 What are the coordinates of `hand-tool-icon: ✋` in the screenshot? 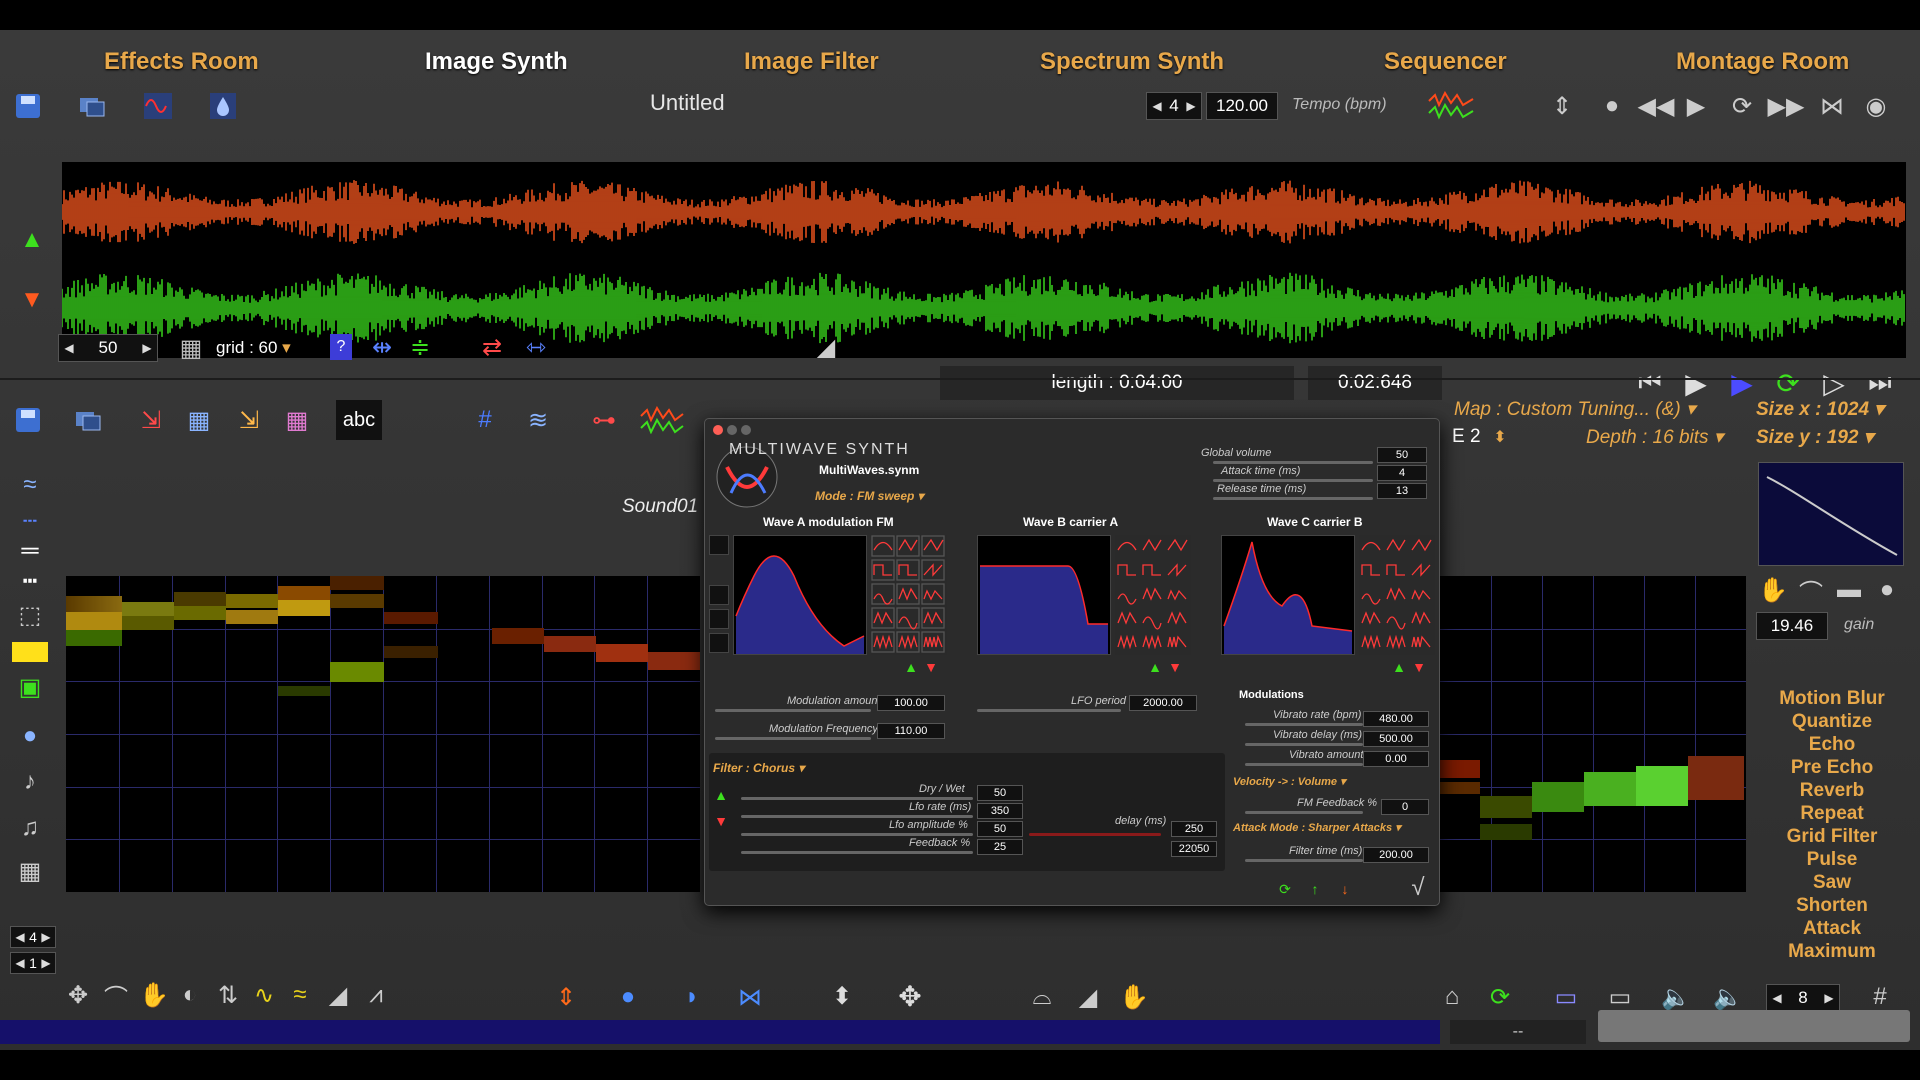 It's located at (154, 995).